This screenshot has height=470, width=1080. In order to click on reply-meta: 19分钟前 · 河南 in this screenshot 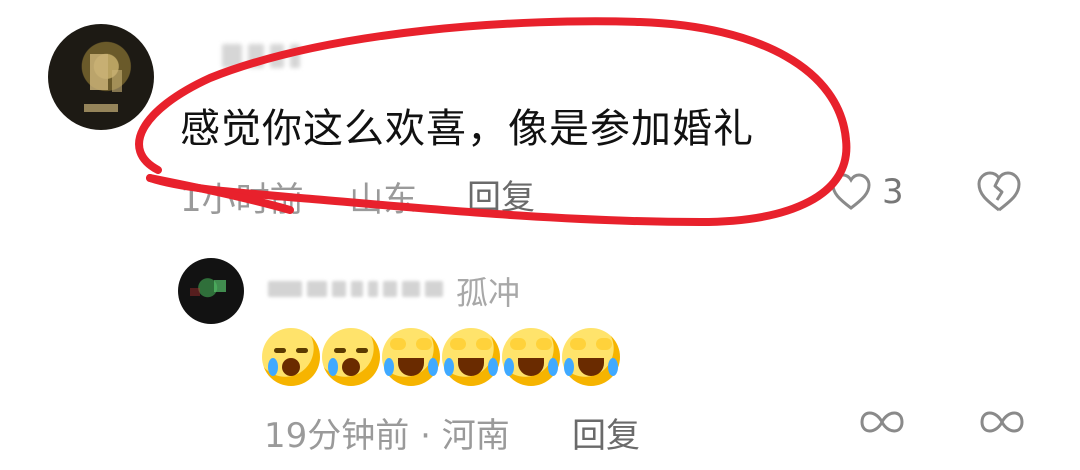, I will do `click(387, 432)`.